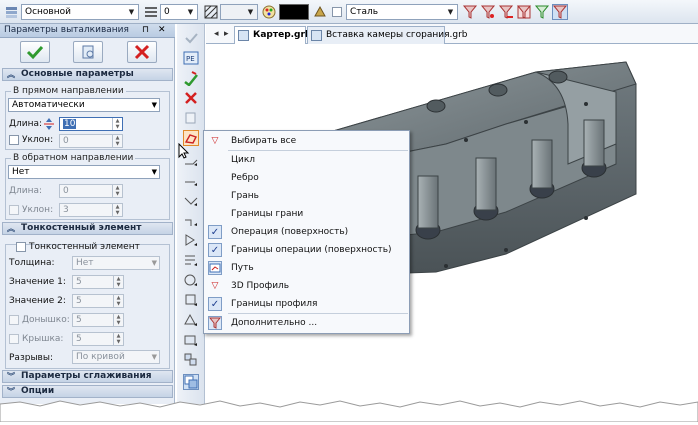  Describe the element at coordinates (98, 301) in the screenshot. I see `value2-input: 5 ▲ ▼` at that location.